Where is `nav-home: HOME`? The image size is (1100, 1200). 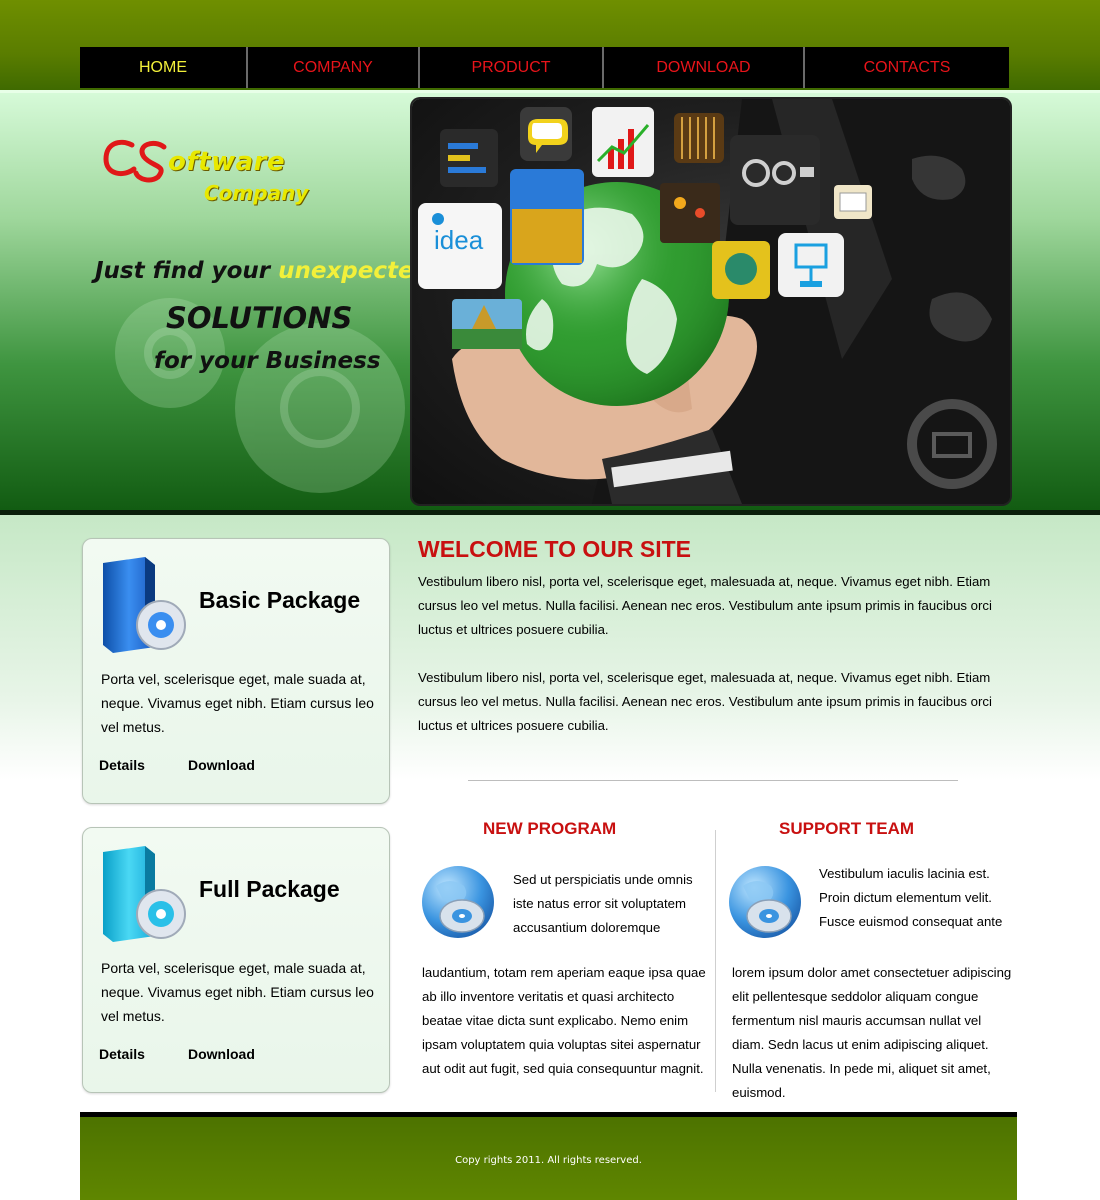
nav-home: HOME is located at coordinates (164, 67).